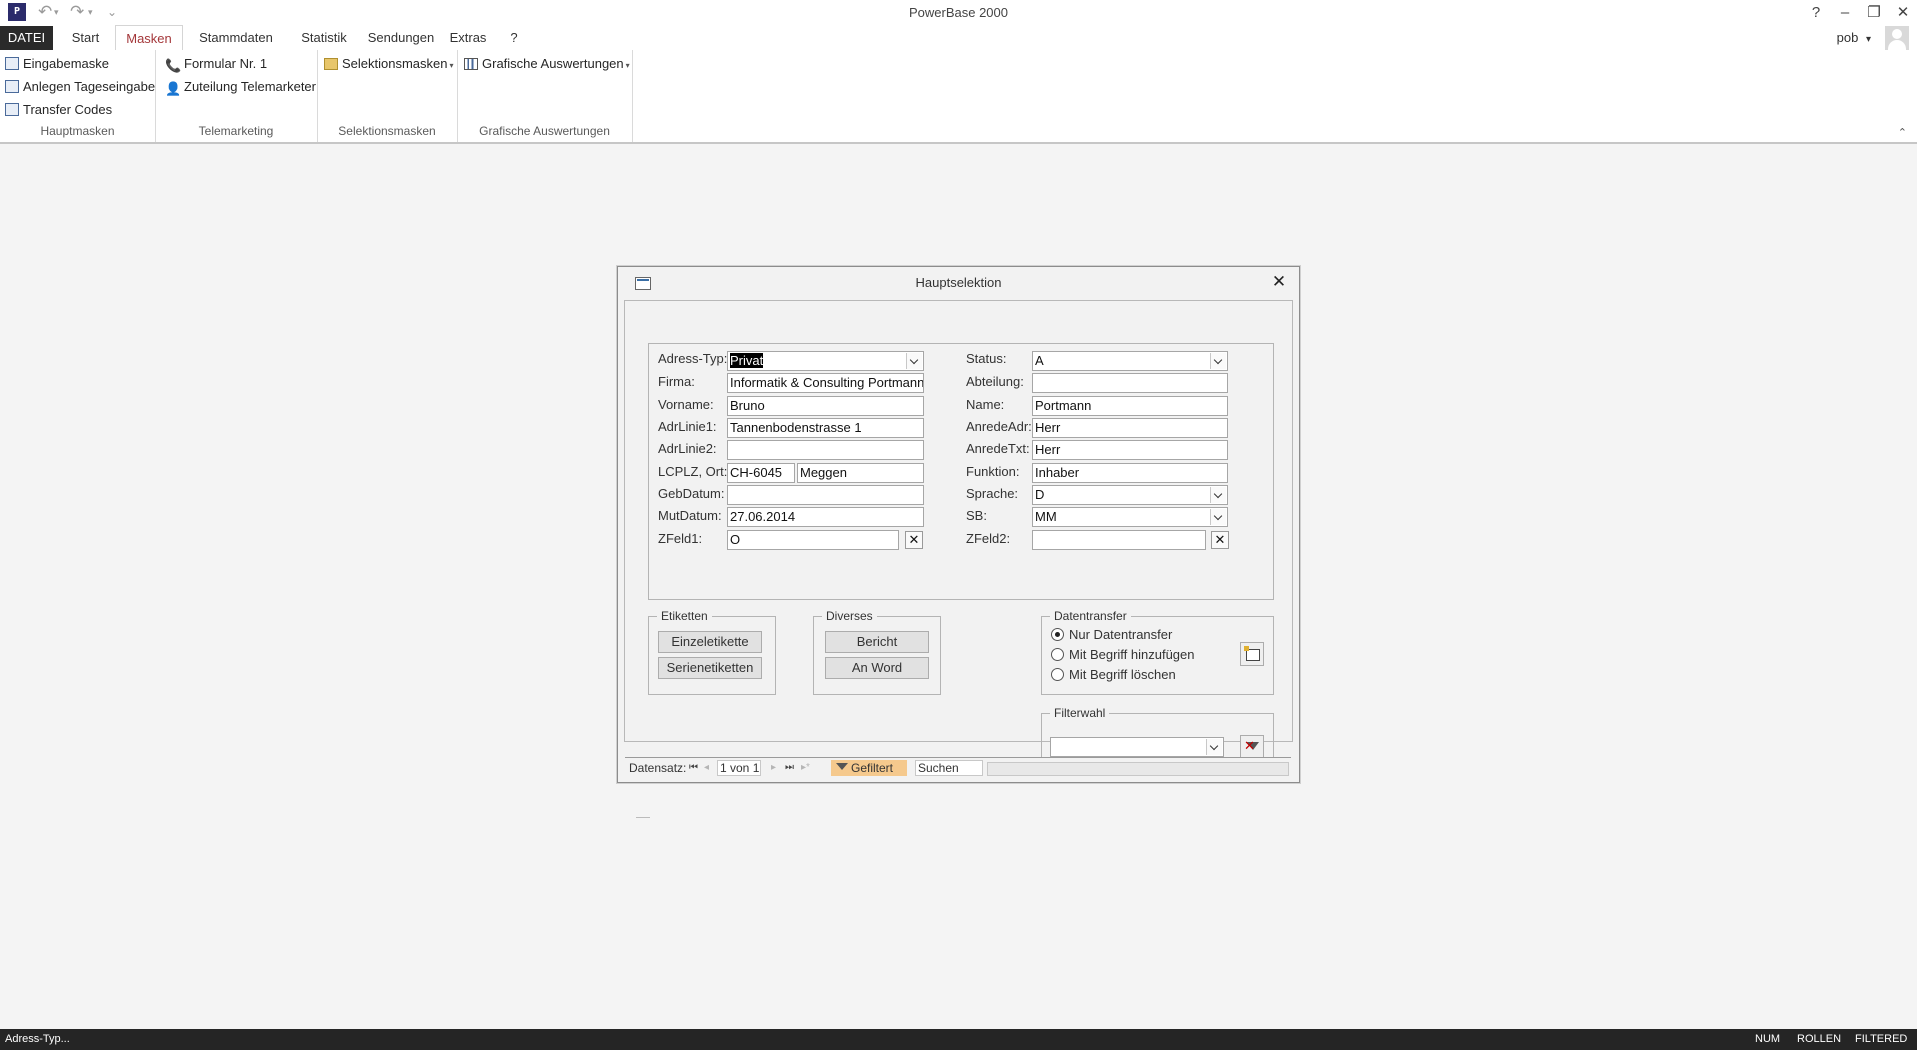 Image resolution: width=1917 pixels, height=1050 pixels. What do you see at coordinates (813, 540) in the screenshot?
I see `zfeld1-field: O` at bounding box center [813, 540].